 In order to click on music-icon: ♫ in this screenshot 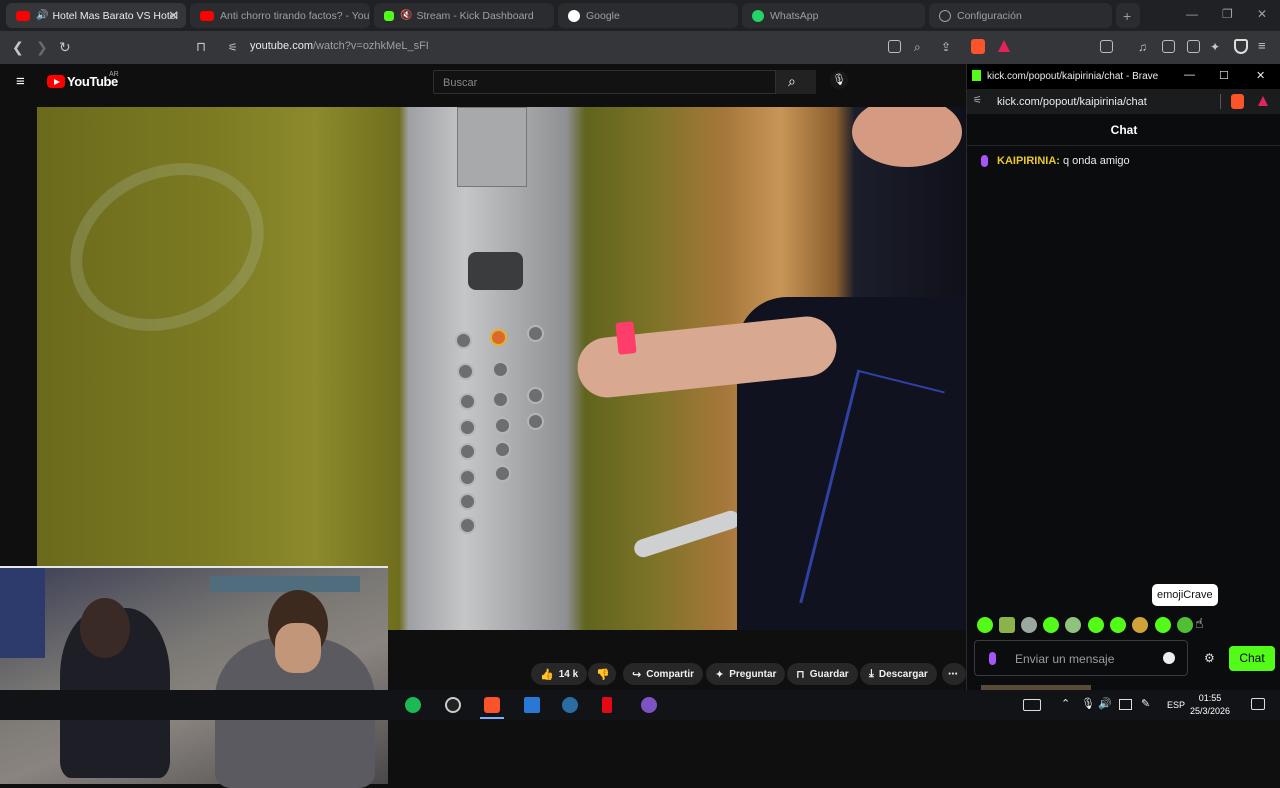, I will do `click(1142, 47)`.